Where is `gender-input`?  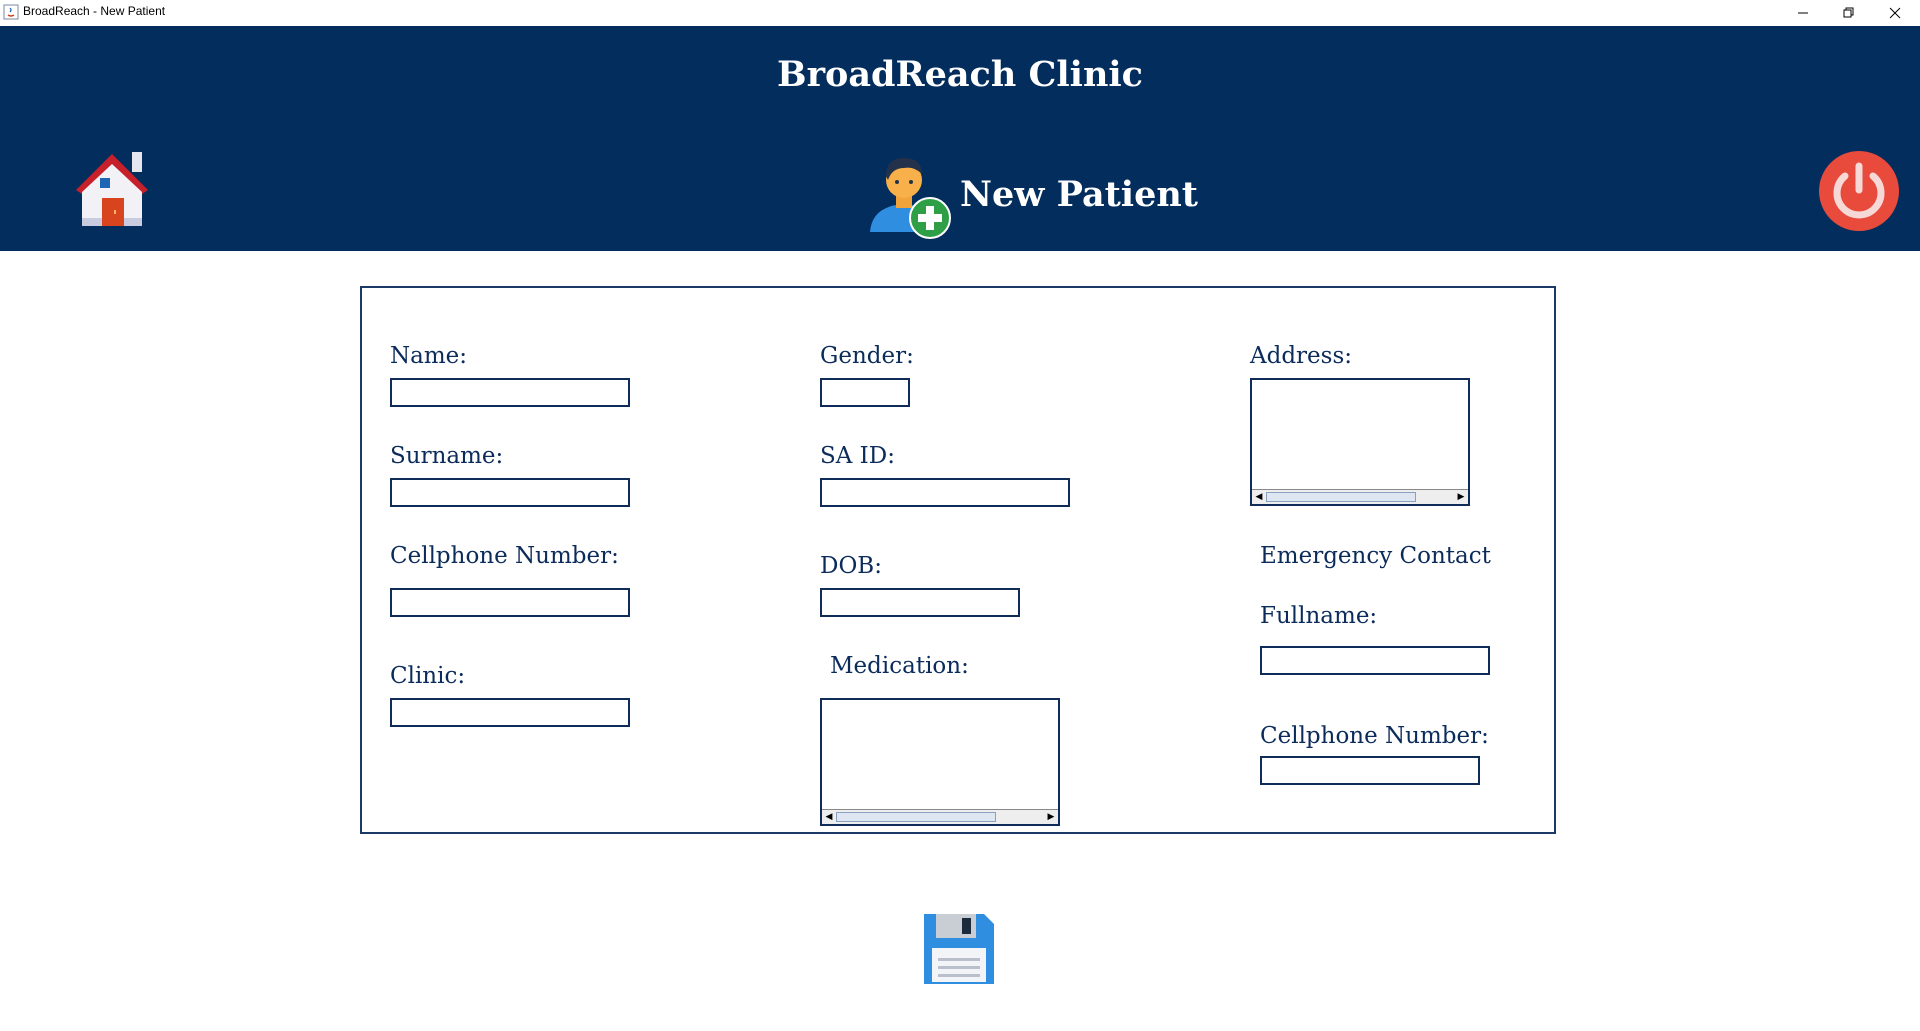
gender-input is located at coordinates (865, 392).